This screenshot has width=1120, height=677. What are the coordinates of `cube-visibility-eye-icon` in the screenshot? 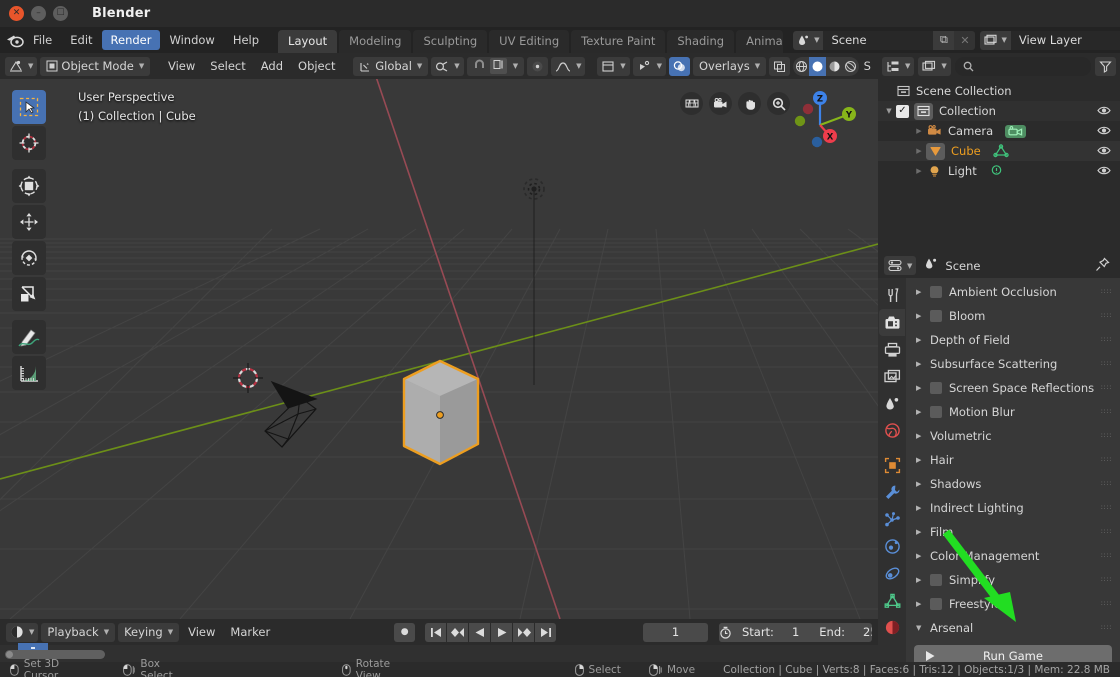 It's located at (1104, 152).